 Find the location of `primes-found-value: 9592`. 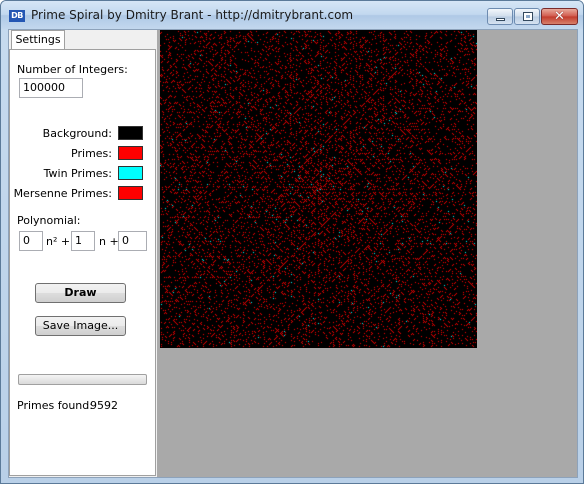

primes-found-value: 9592 is located at coordinates (104, 405).